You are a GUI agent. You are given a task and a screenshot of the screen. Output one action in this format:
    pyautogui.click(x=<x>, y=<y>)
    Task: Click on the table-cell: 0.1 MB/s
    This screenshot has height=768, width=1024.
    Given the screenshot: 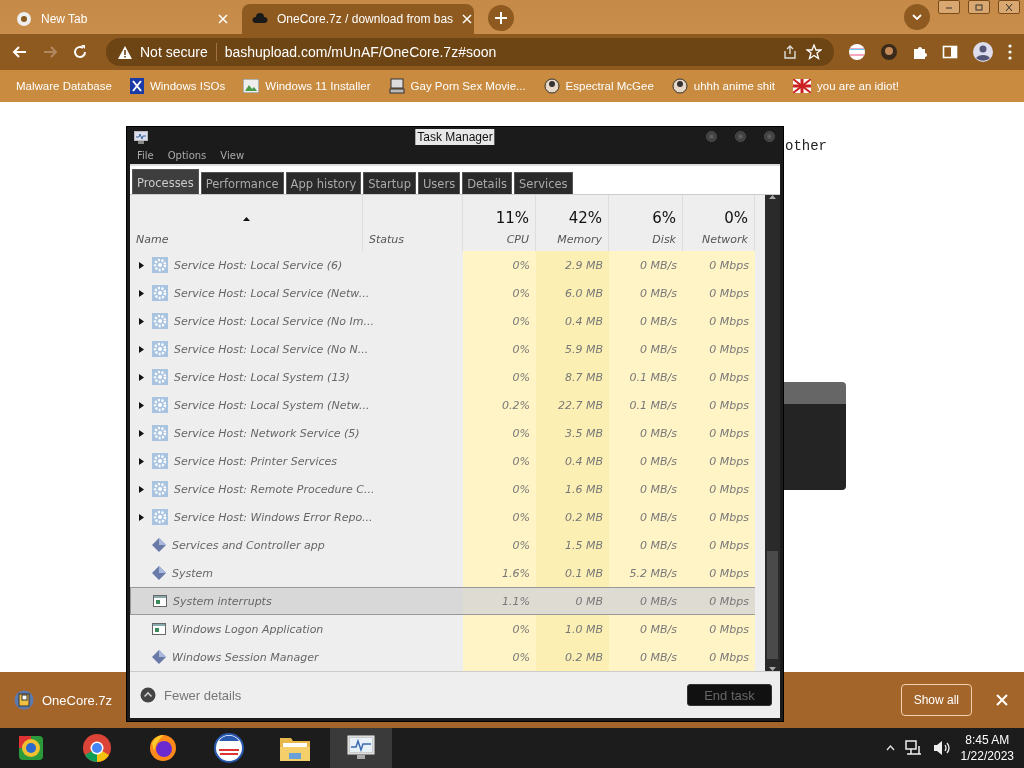 What is the action you would take?
    pyautogui.click(x=646, y=377)
    